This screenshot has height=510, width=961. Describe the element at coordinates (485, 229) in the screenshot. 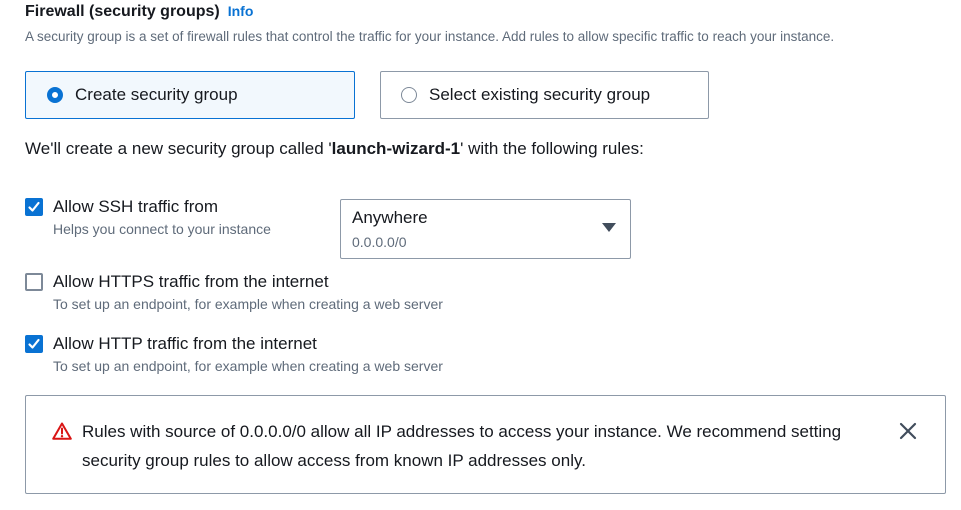

I see `ssh-source-select: Anywhere 0.0.0.0/0` at that location.